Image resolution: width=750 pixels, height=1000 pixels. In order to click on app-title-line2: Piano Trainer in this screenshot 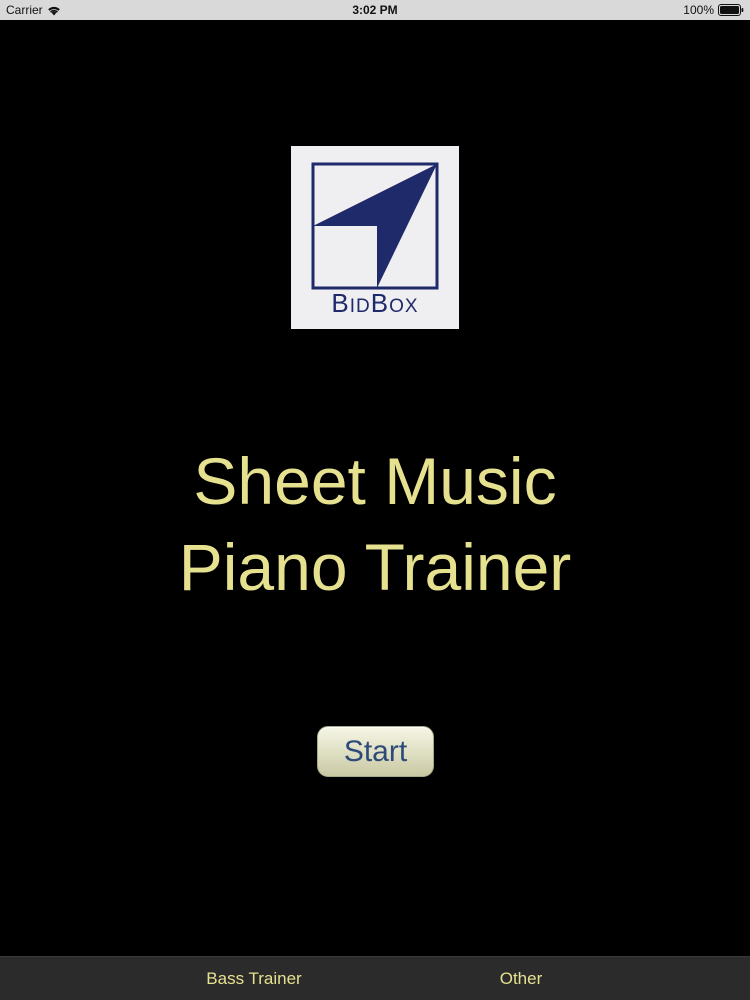, I will do `click(375, 567)`.